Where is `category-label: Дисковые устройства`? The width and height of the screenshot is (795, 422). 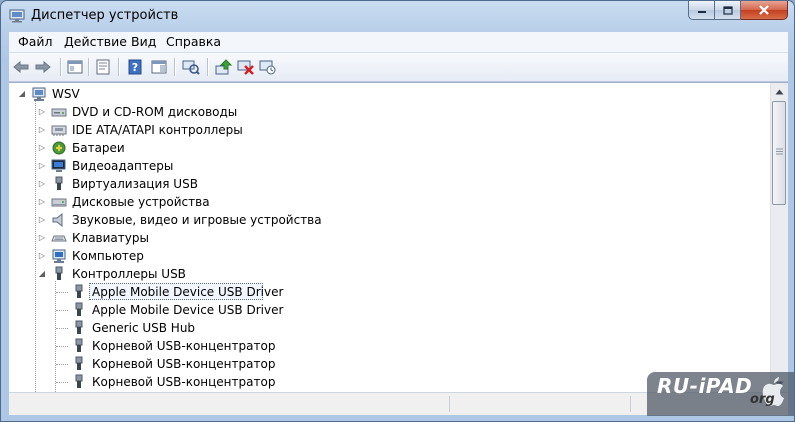
category-label: Дисковые устройства is located at coordinates (141, 202).